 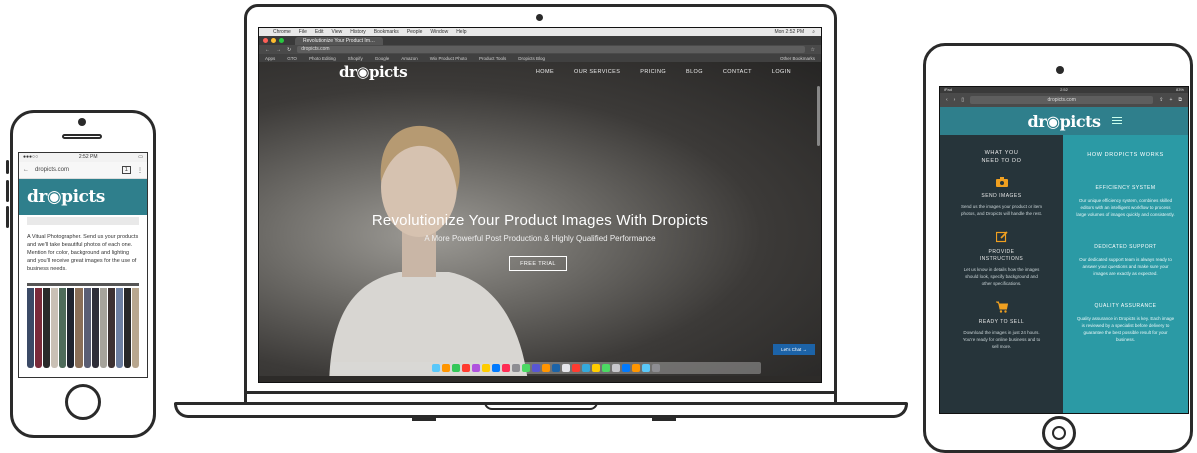 What do you see at coordinates (289, 50) in the screenshot?
I see `reload-icon: ↻` at bounding box center [289, 50].